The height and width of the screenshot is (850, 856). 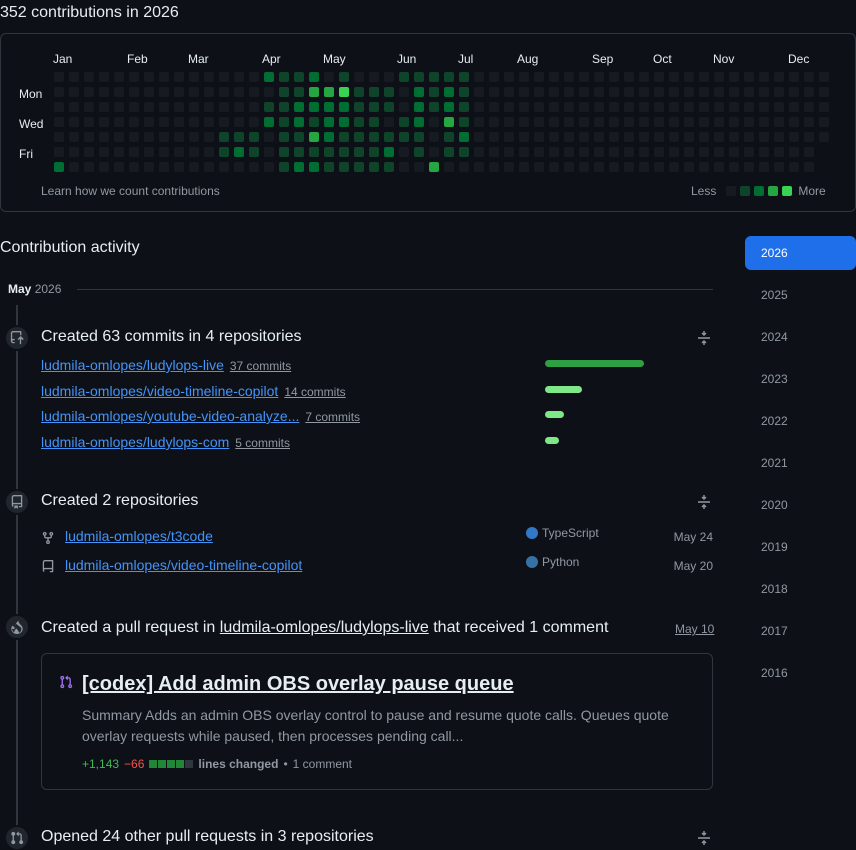 I want to click on collapse-icon, so click(x=704, y=838).